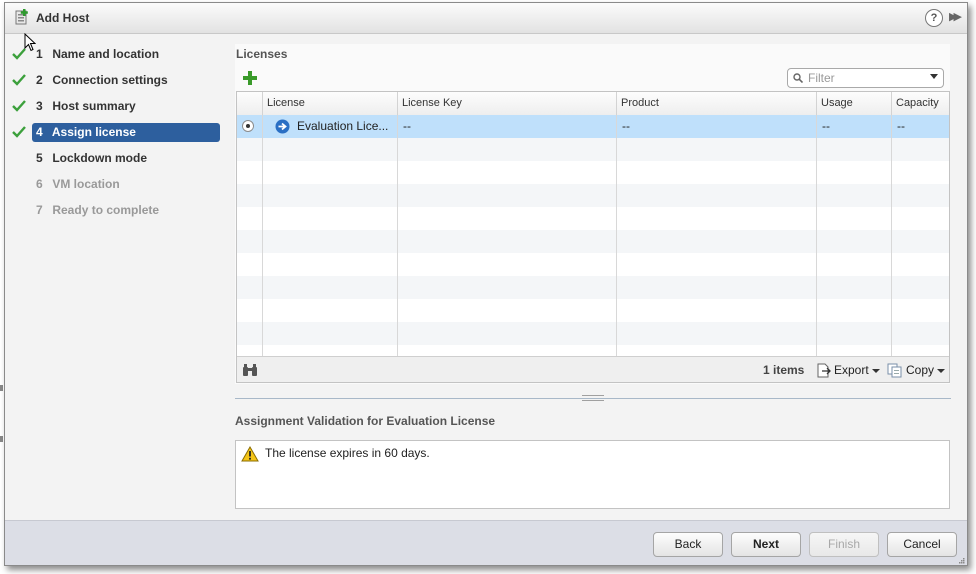 This screenshot has width=976, height=574. What do you see at coordinates (901, 126) in the screenshot?
I see `cell-capacity: --` at bounding box center [901, 126].